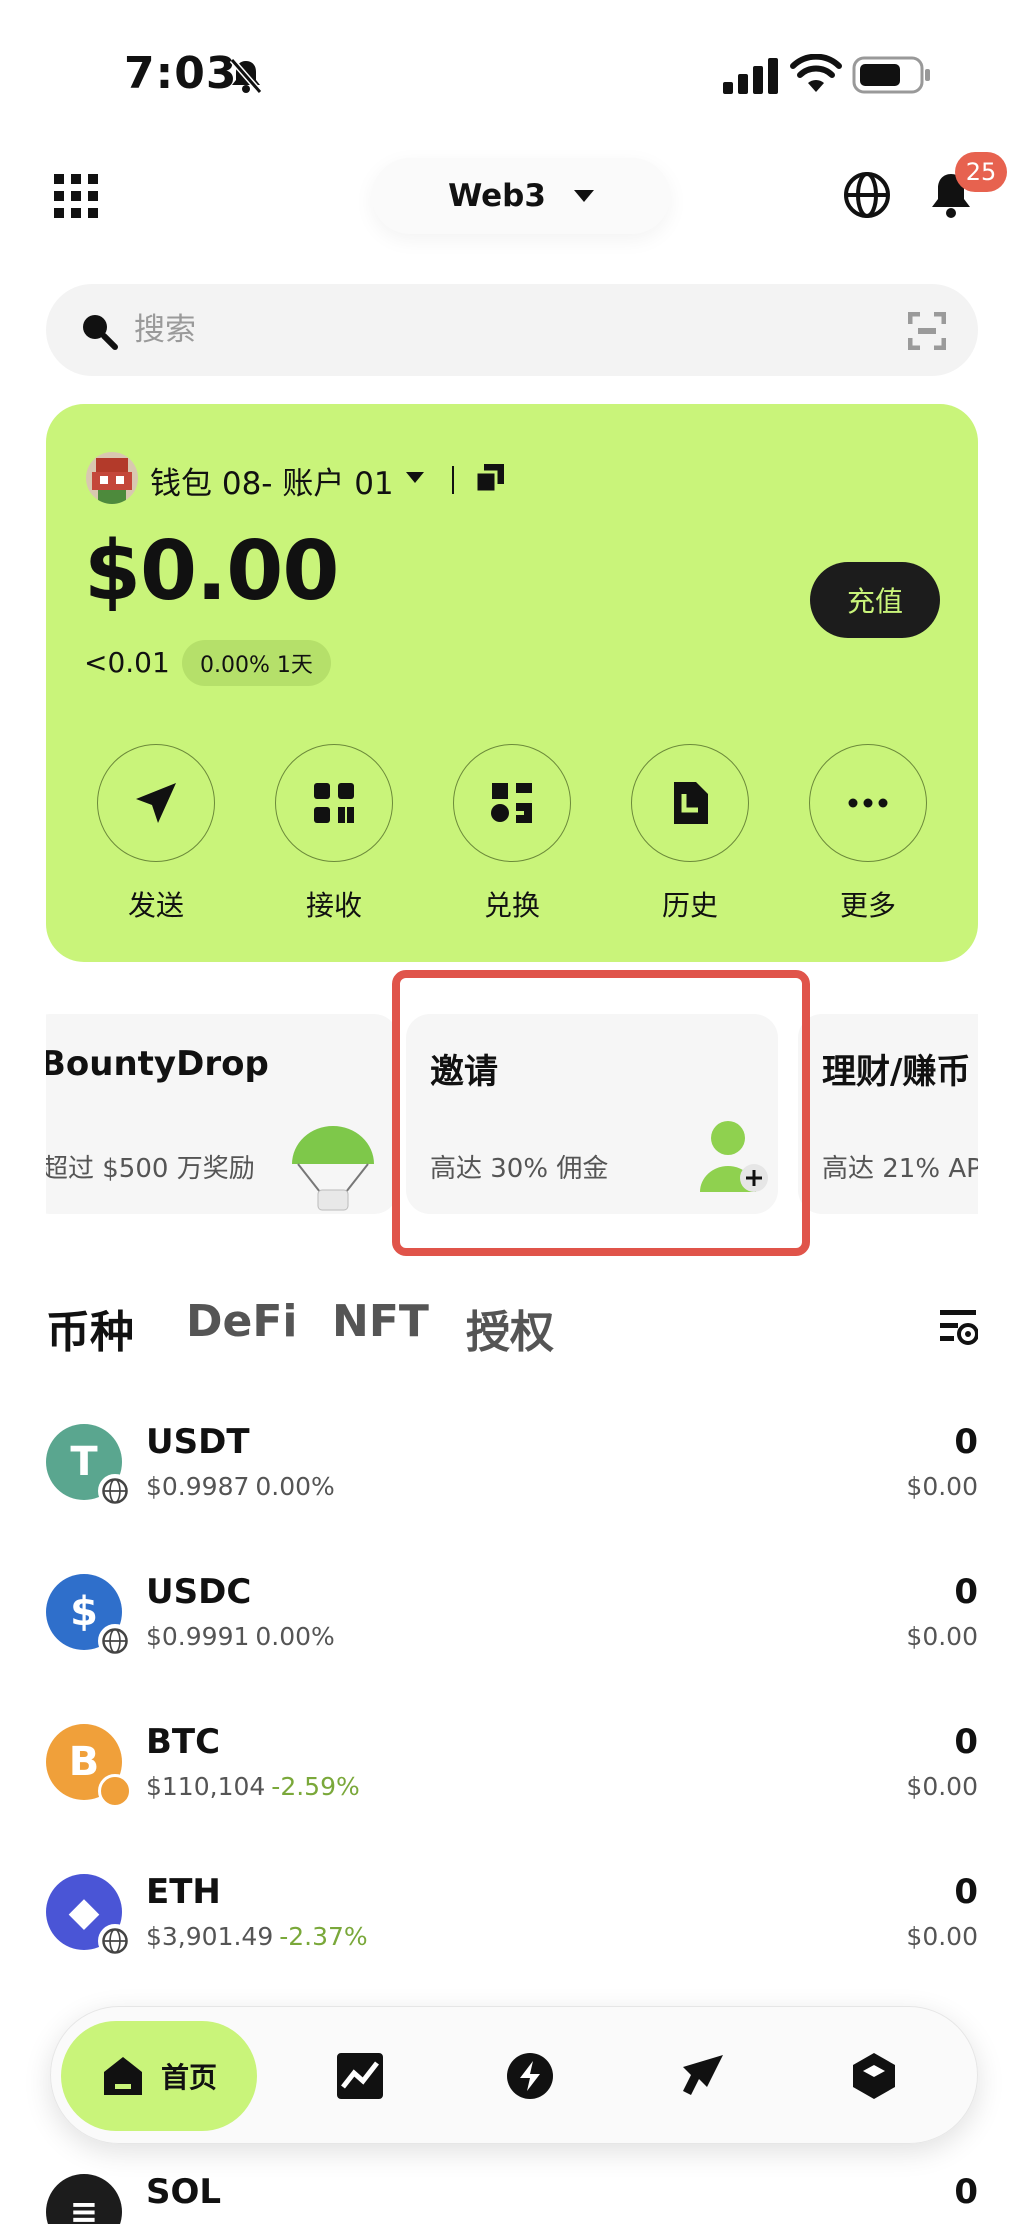 This screenshot has height=2224, width=1024. I want to click on history-icon, so click(691, 803).